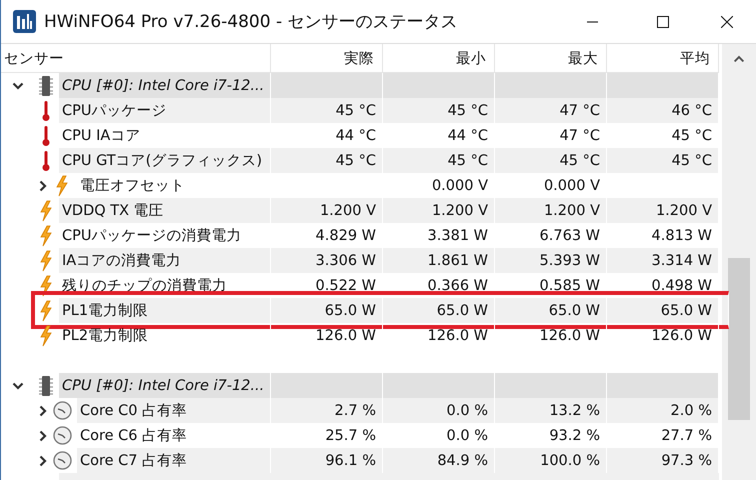 This screenshot has width=756, height=480. I want to click on sensor-label: Core C0 占有率, so click(173, 410).